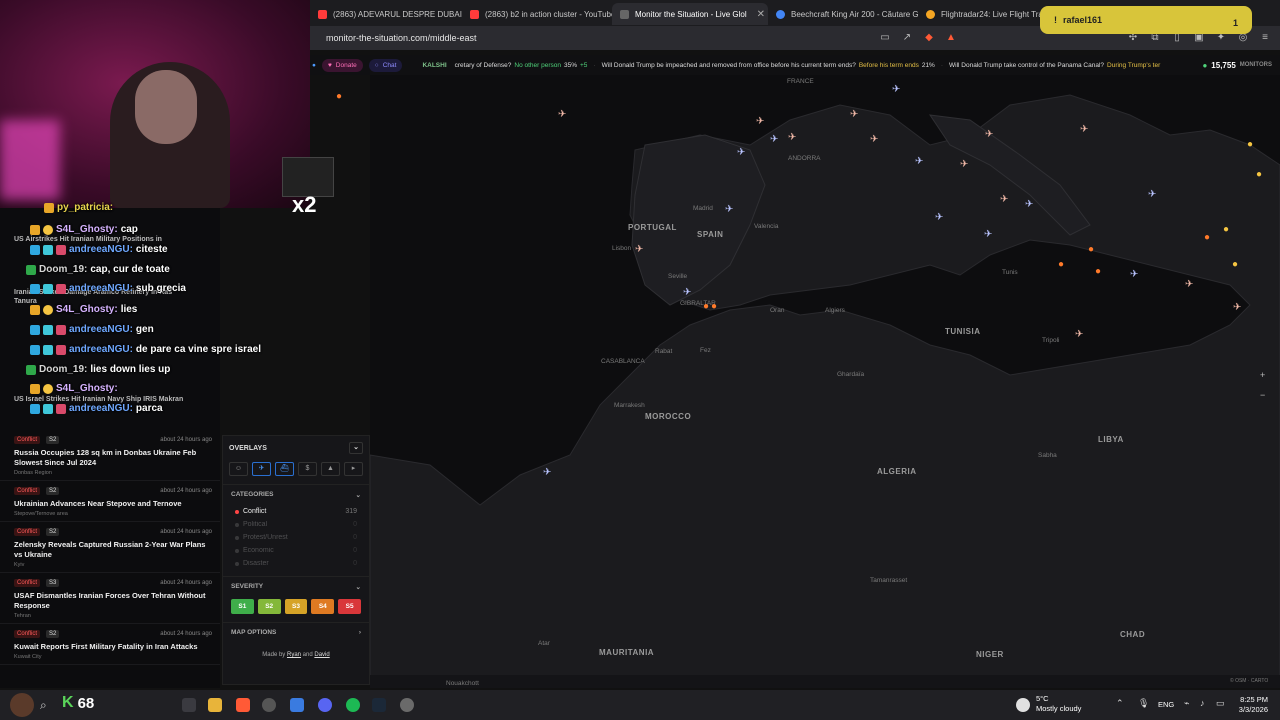 This screenshot has height=720, width=1280. What do you see at coordinates (22, 705) in the screenshot?
I see `avatar` at bounding box center [22, 705].